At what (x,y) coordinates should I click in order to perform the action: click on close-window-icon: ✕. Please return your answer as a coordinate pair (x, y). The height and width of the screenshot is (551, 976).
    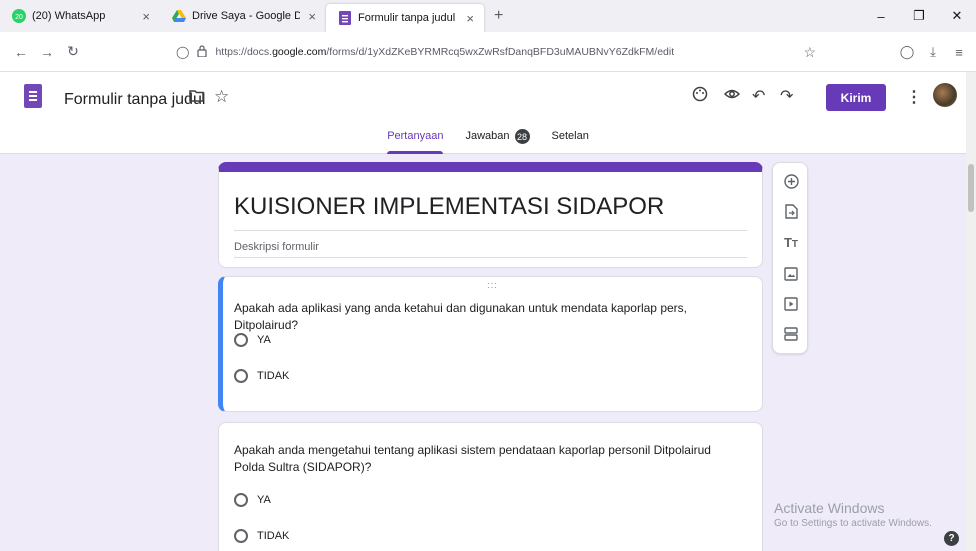
    Looking at the image, I should click on (957, 16).